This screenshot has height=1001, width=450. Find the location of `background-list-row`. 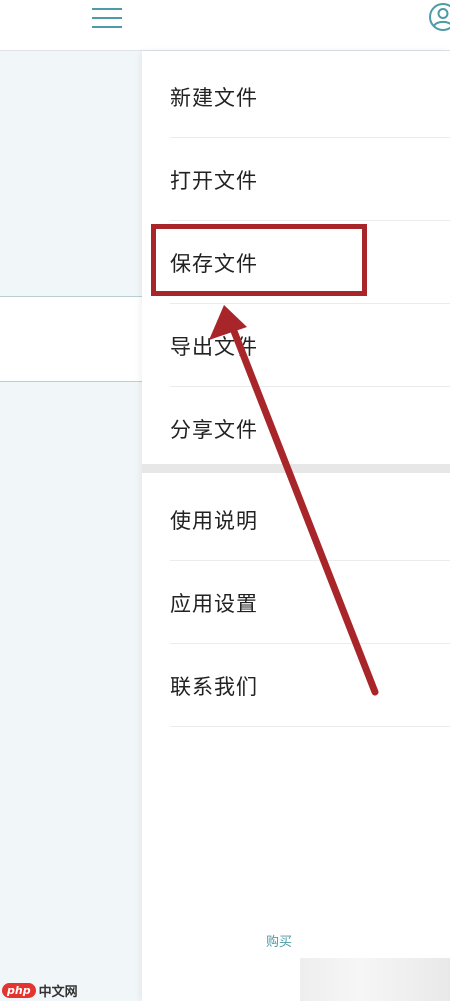

background-list-row is located at coordinates (71, 339).